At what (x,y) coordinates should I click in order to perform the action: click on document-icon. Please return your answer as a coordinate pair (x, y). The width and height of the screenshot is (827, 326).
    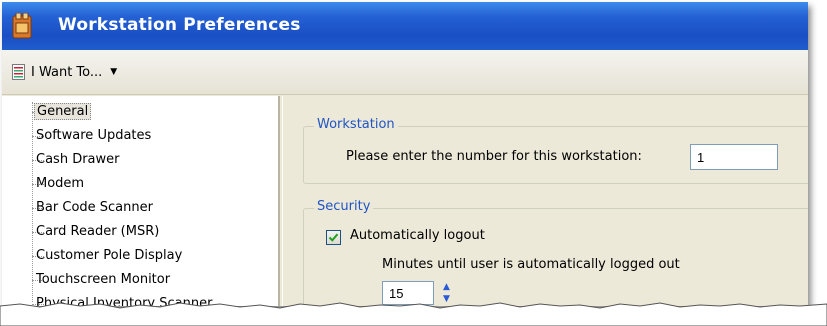
    Looking at the image, I should click on (18, 72).